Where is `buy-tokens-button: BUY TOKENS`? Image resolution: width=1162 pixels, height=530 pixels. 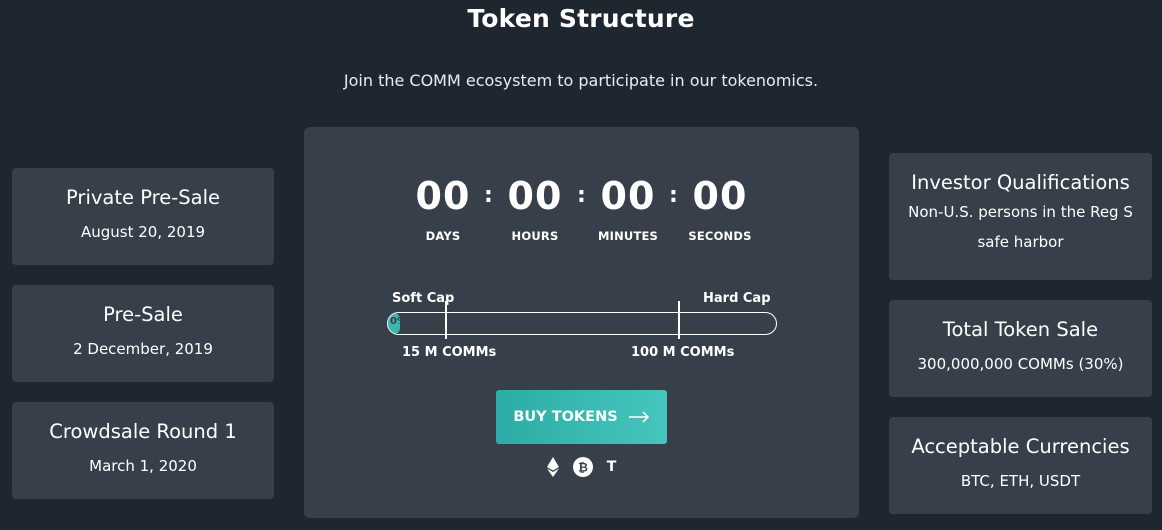 buy-tokens-button: BUY TOKENS is located at coordinates (581, 417).